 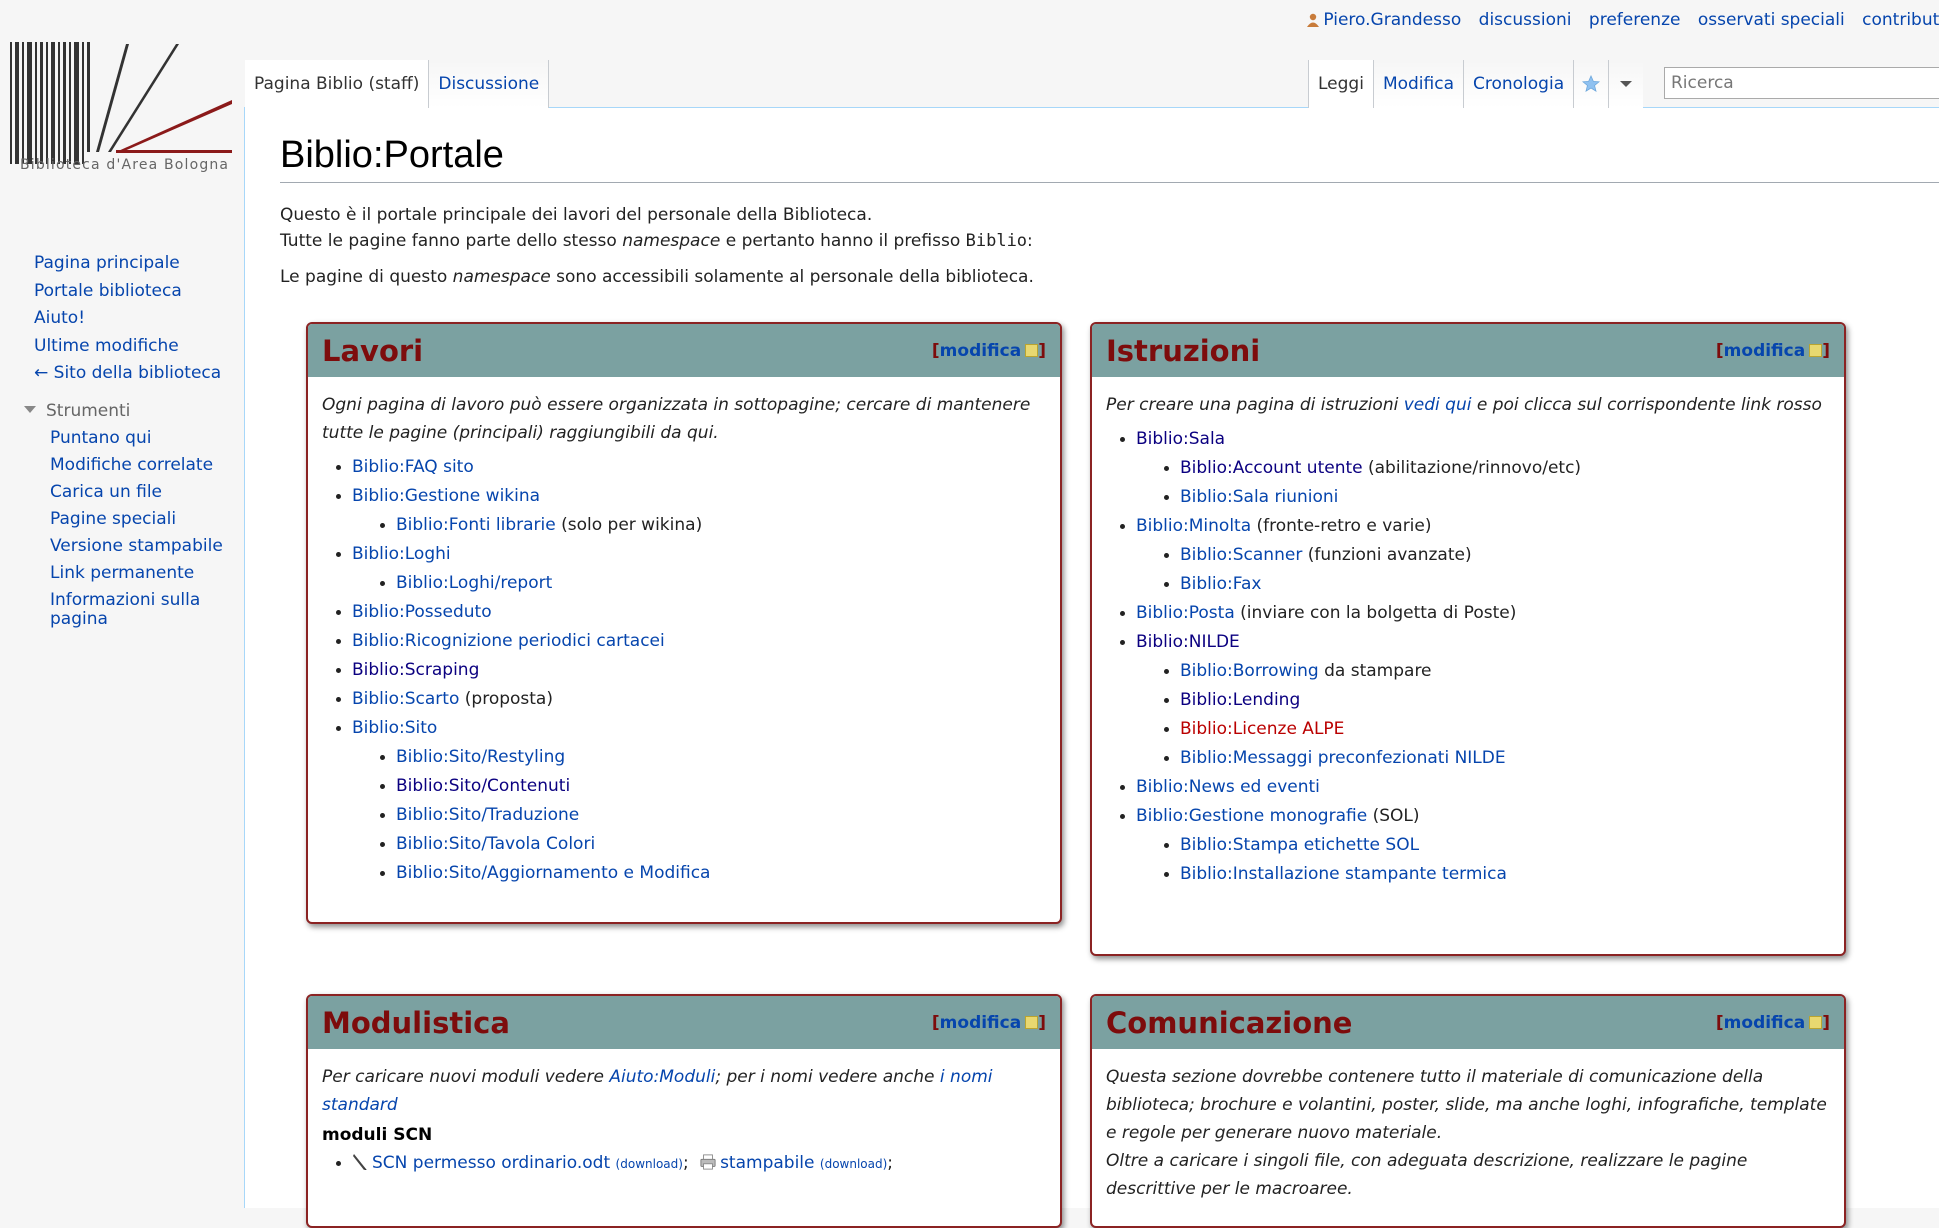 What do you see at coordinates (495, 844) in the screenshot?
I see `list-link: Biblio:Sito/Tavola Colori` at bounding box center [495, 844].